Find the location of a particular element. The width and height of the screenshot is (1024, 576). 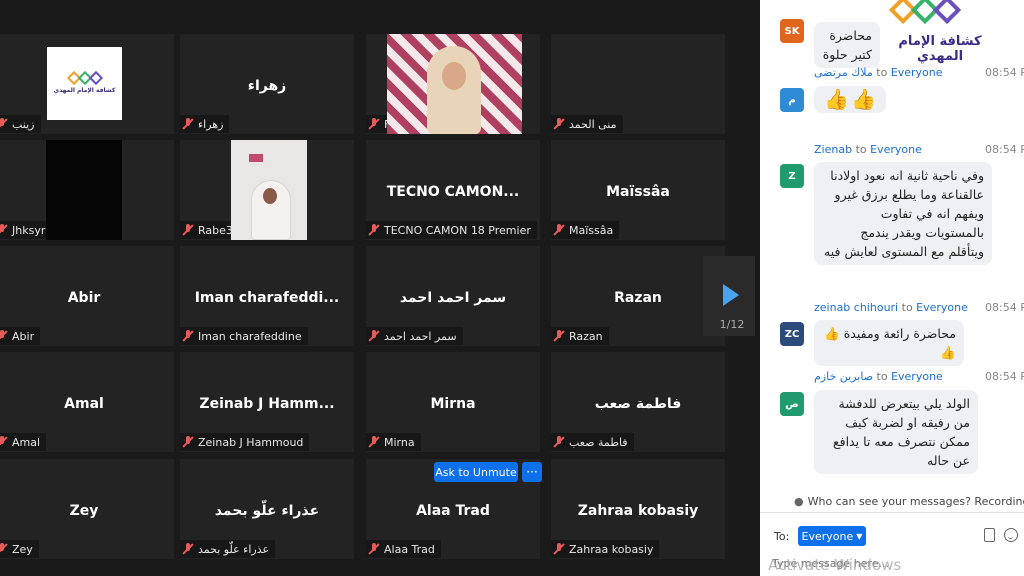

participant-display-name: Mirna is located at coordinates (453, 404).